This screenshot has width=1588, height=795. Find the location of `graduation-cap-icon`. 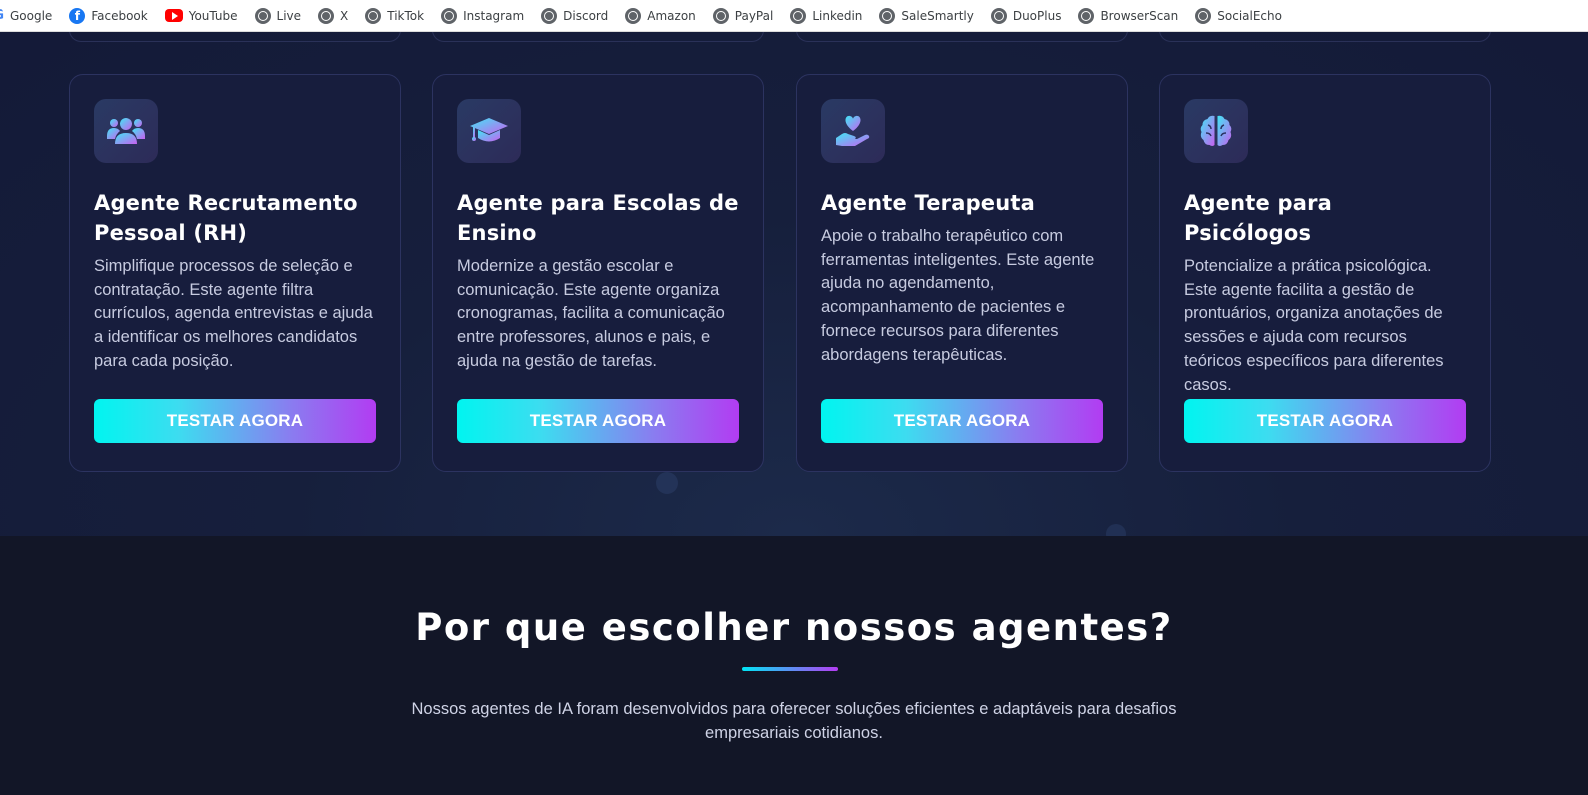

graduation-cap-icon is located at coordinates (489, 131).